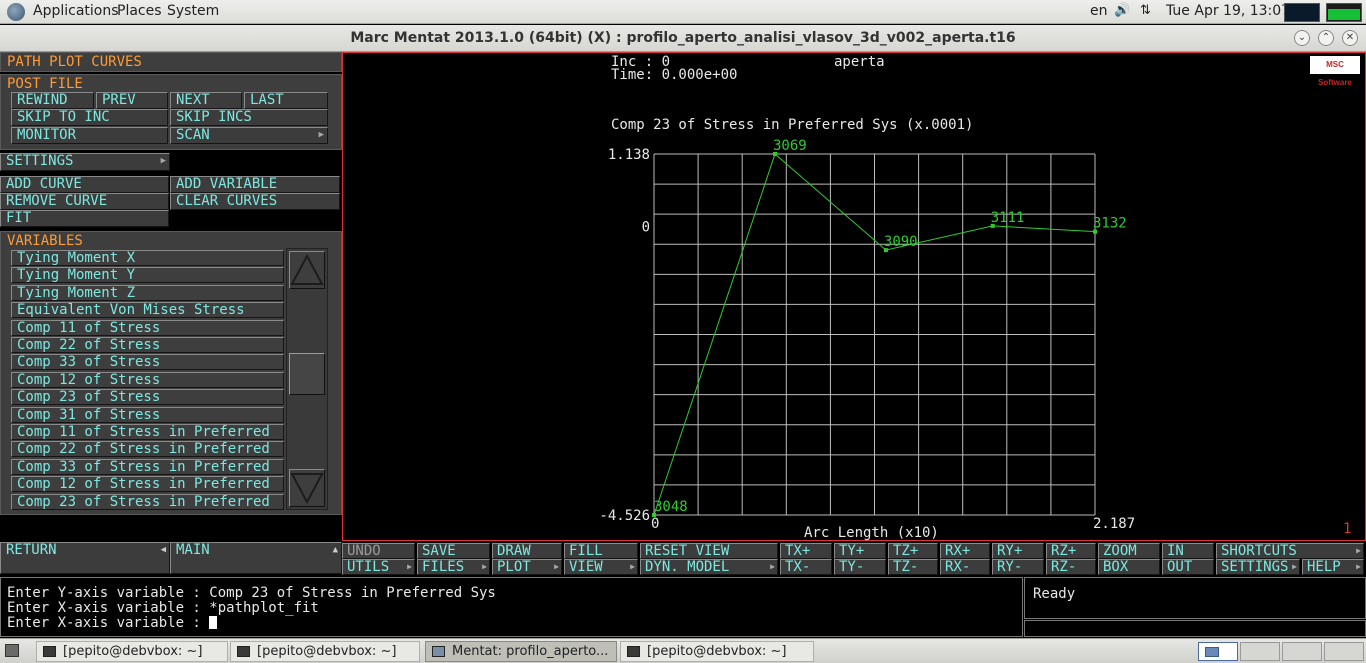 The height and width of the screenshot is (663, 1366). I want to click on ry-plus-button: RY+, so click(1018, 551).